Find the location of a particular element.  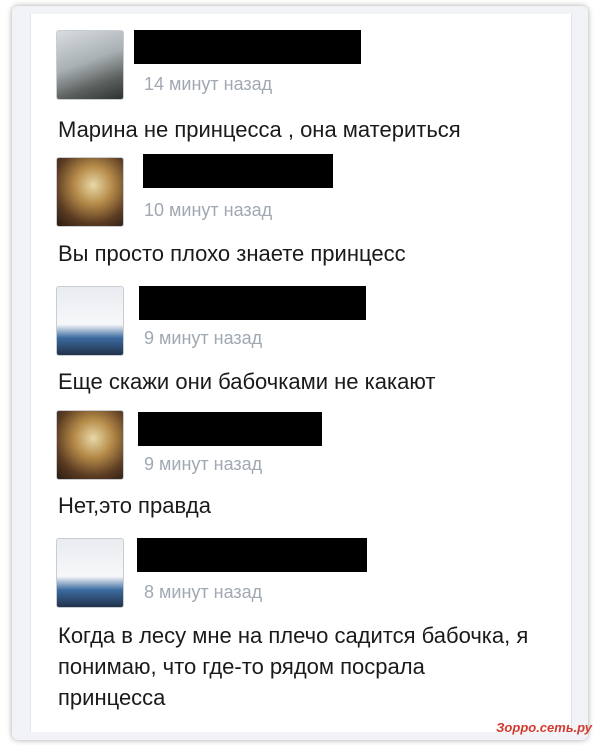

timestamp: 8 минут назад is located at coordinates (203, 592).